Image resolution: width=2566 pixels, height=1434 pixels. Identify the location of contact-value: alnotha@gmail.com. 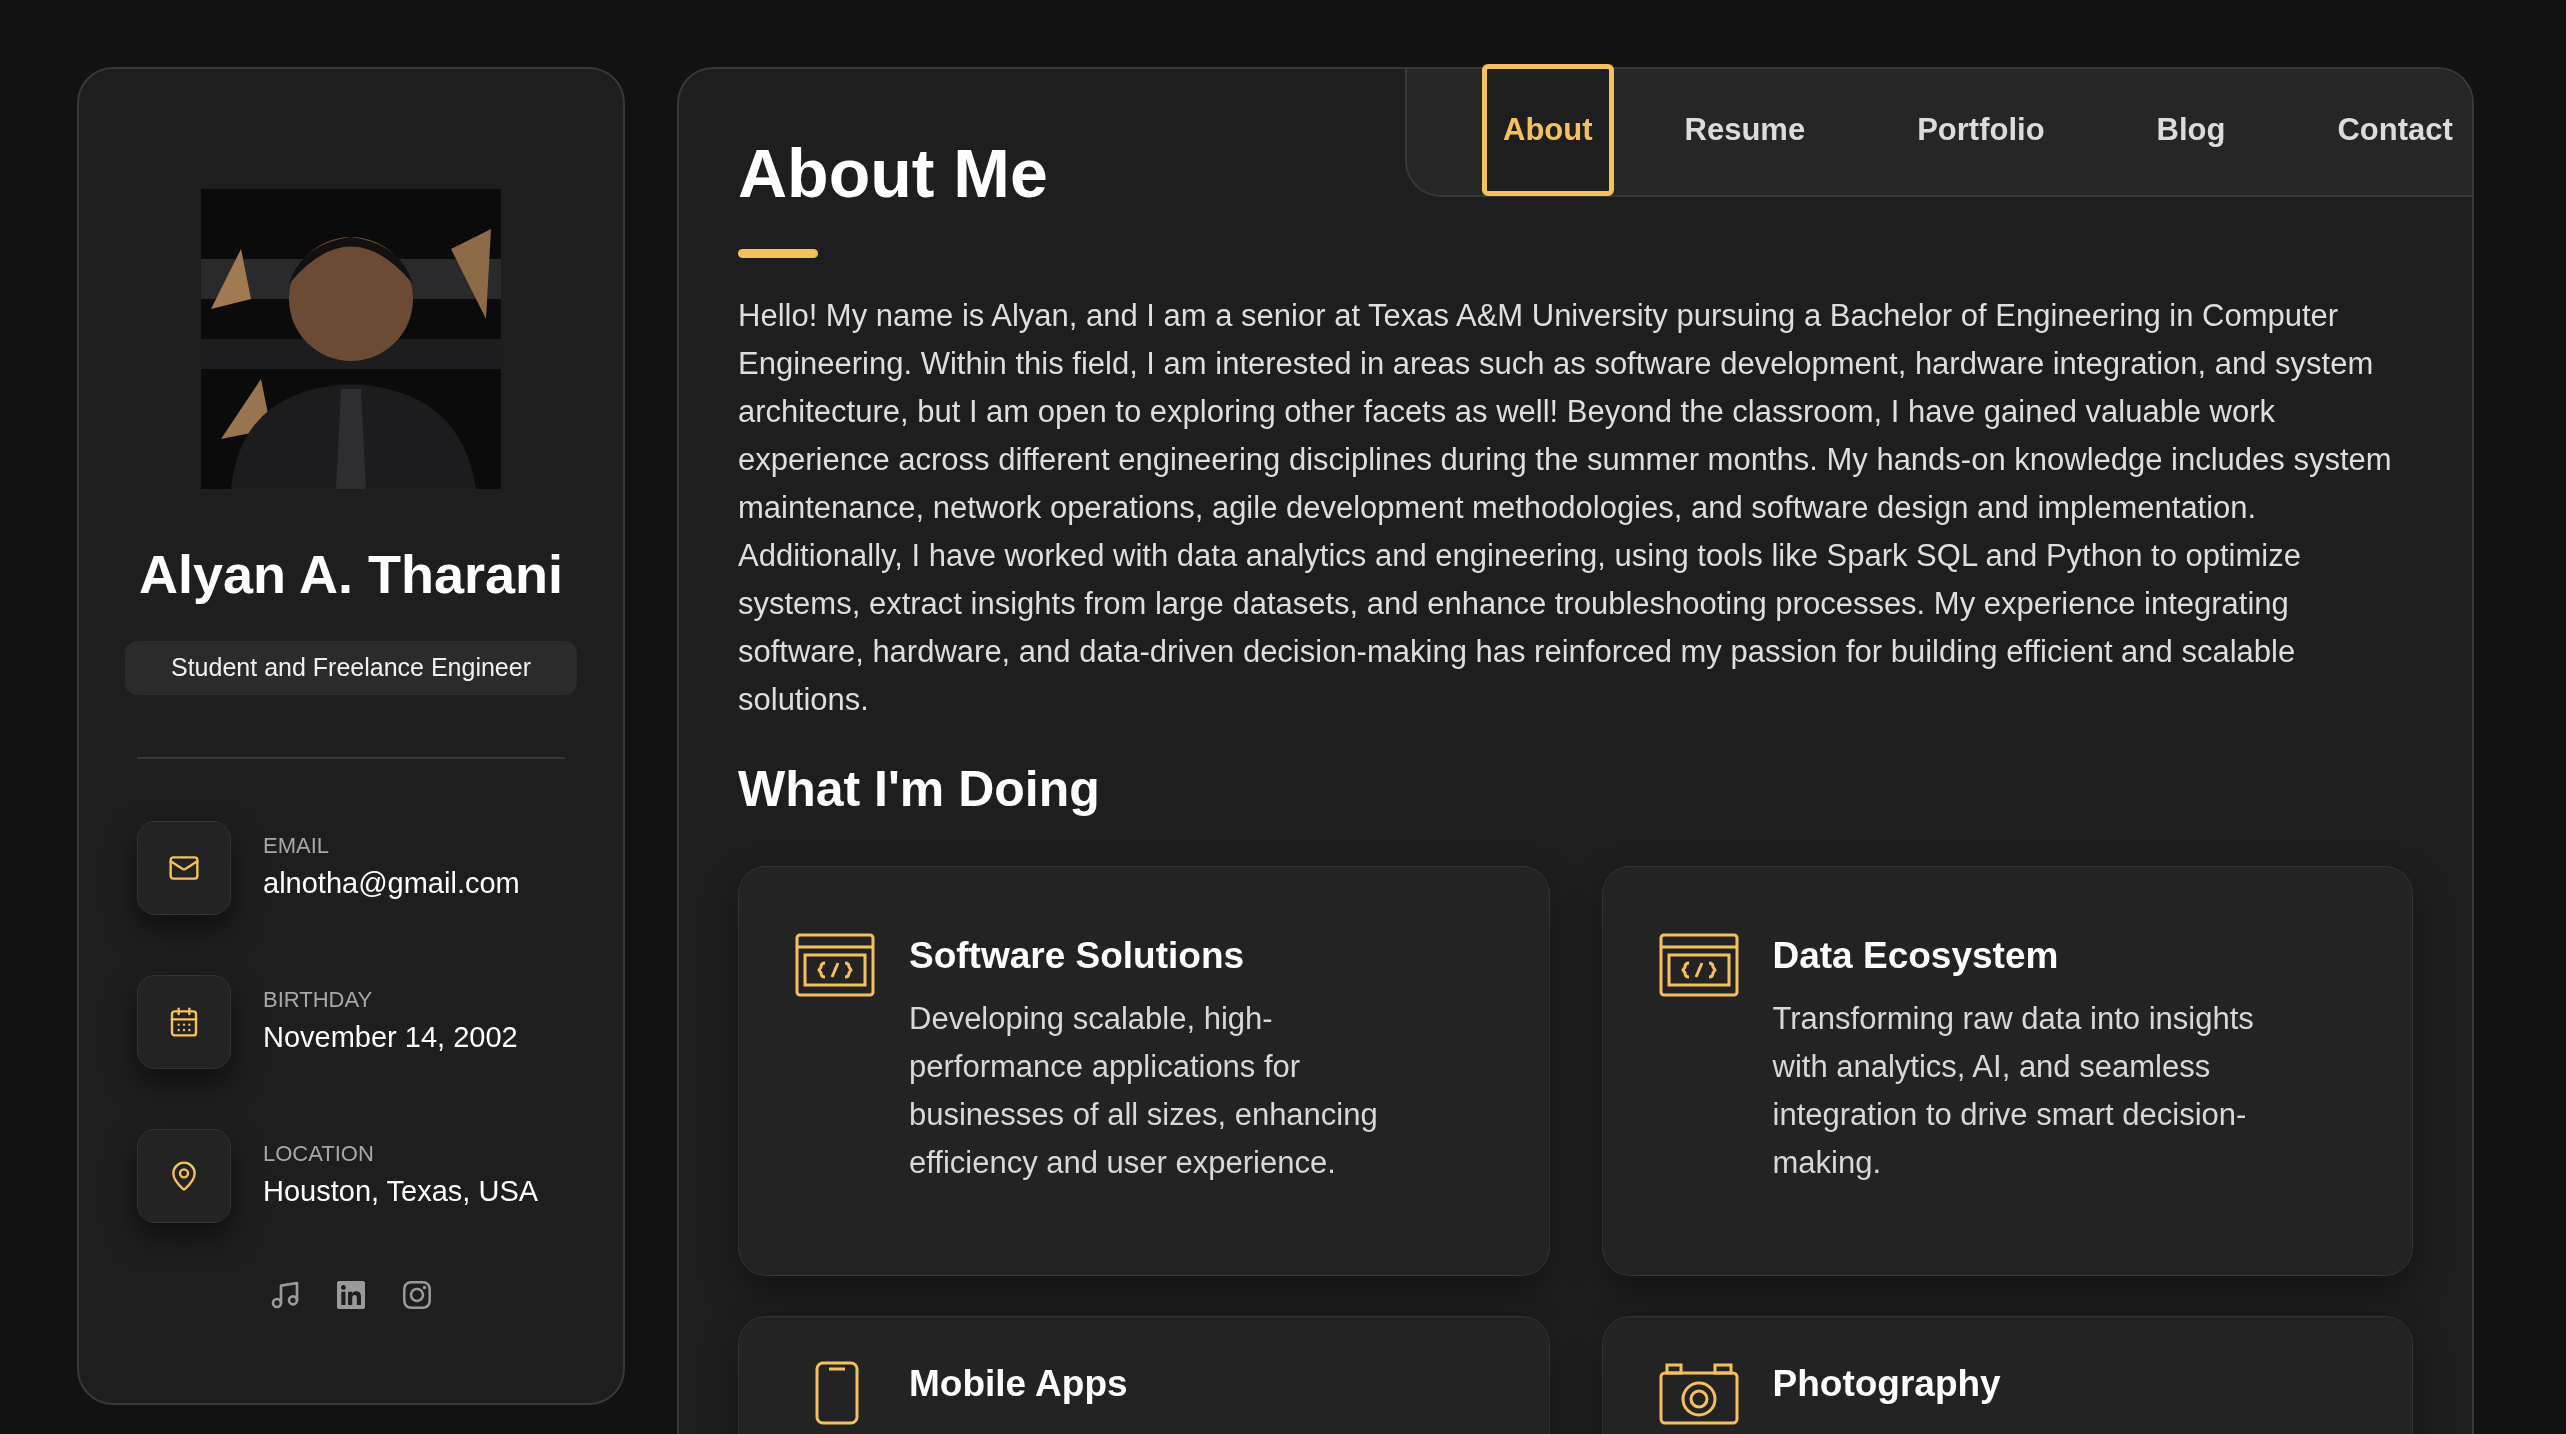
(391, 883).